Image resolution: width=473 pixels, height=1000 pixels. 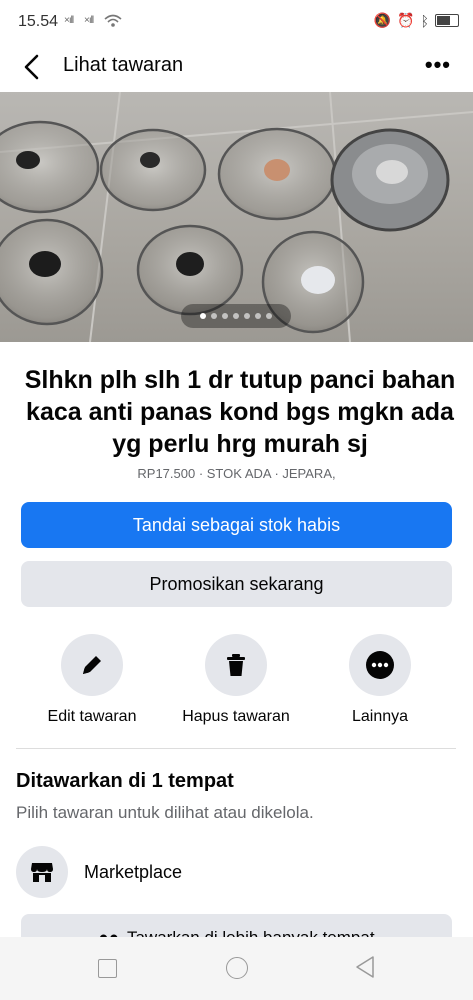 I want to click on more-label: Lainnya, so click(x=380, y=716).